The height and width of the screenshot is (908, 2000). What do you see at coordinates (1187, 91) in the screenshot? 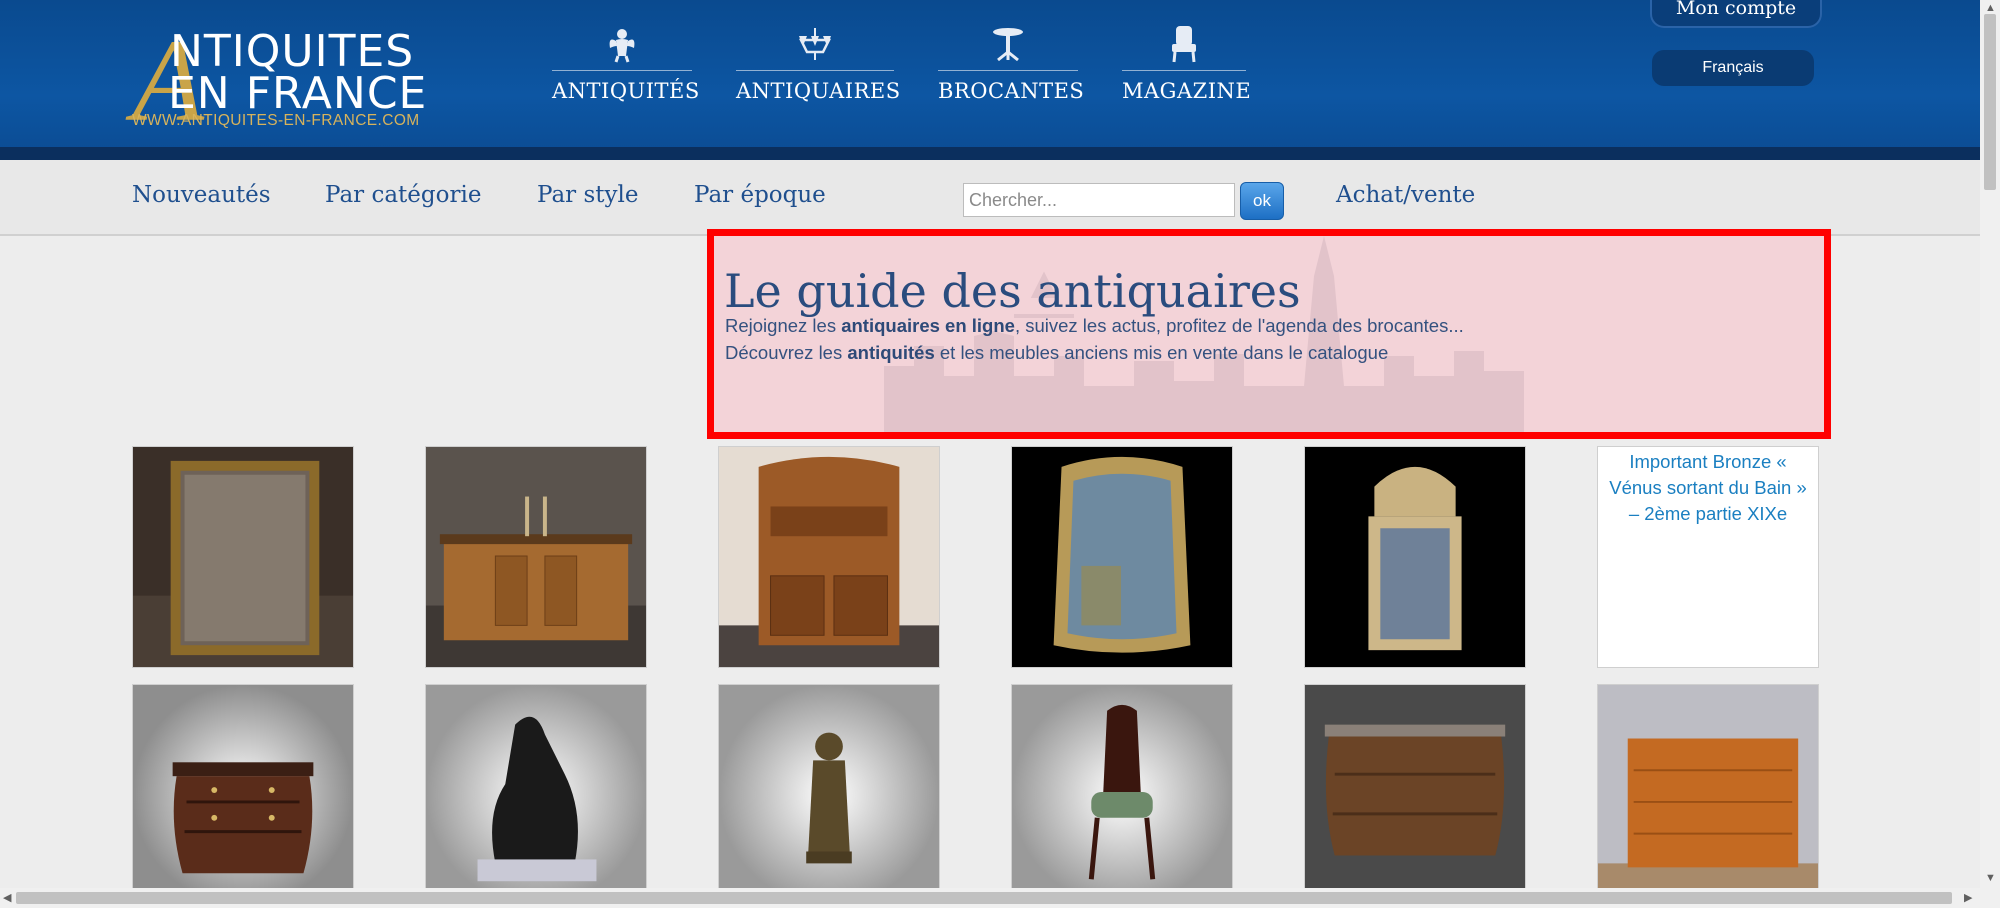
I see `main-nav-label: MAGAZINE` at bounding box center [1187, 91].